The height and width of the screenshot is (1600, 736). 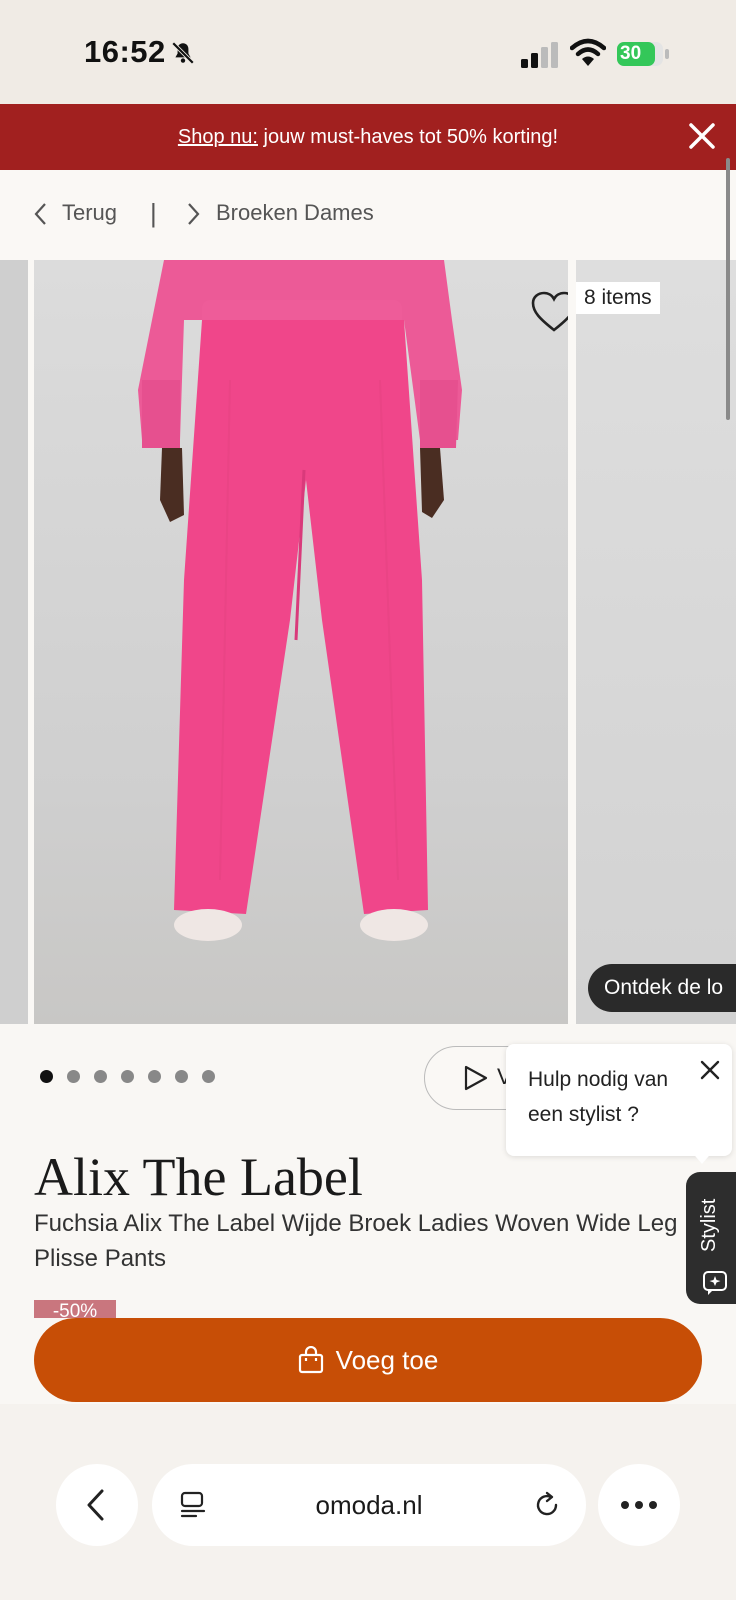 I want to click on signal-icon, so click(x=539, y=55).